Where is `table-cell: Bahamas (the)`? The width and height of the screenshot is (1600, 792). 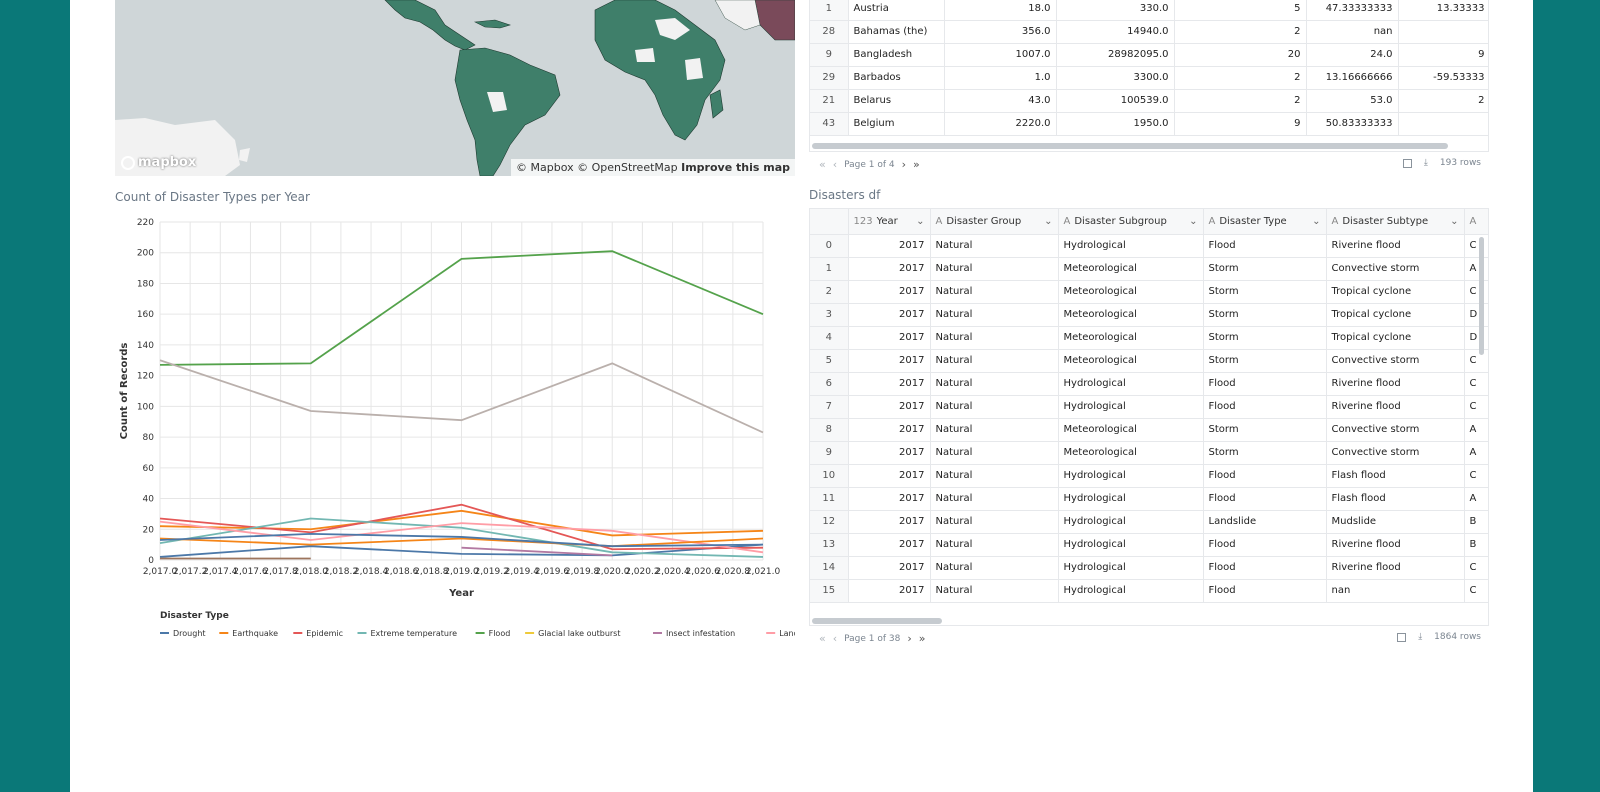
table-cell: Bahamas (the) is located at coordinates (896, 32).